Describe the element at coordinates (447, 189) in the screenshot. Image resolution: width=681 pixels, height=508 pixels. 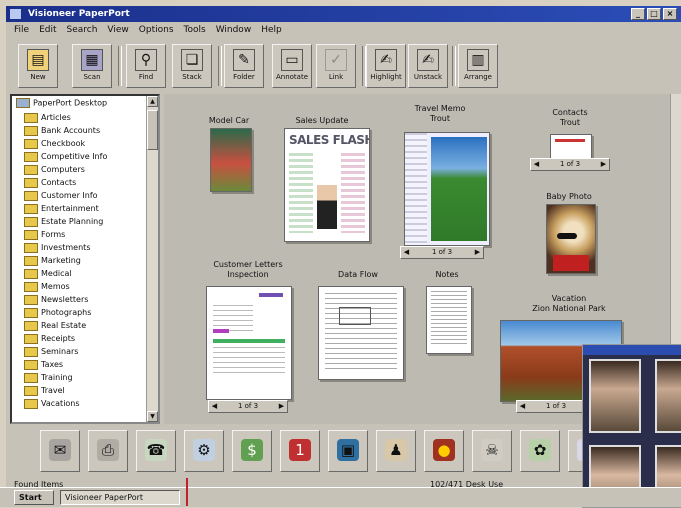
I see `travel-memo-thumbnail` at that location.